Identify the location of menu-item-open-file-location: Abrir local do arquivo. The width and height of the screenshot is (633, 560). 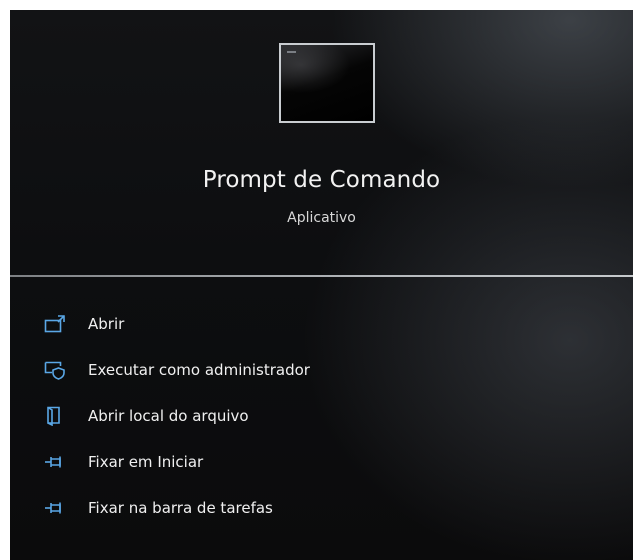
(321, 417).